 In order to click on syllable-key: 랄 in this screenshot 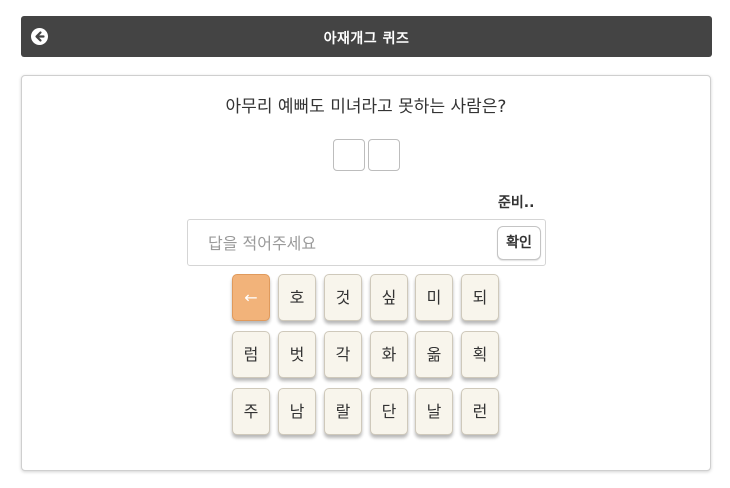, I will do `click(343, 411)`.